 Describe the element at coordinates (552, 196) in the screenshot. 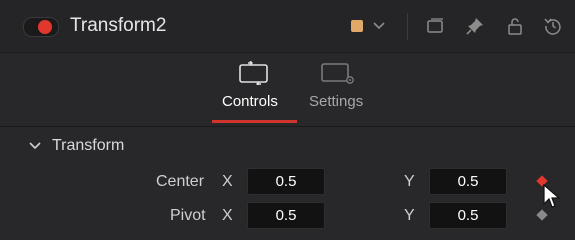

I see `mouse-cursor-icon` at that location.